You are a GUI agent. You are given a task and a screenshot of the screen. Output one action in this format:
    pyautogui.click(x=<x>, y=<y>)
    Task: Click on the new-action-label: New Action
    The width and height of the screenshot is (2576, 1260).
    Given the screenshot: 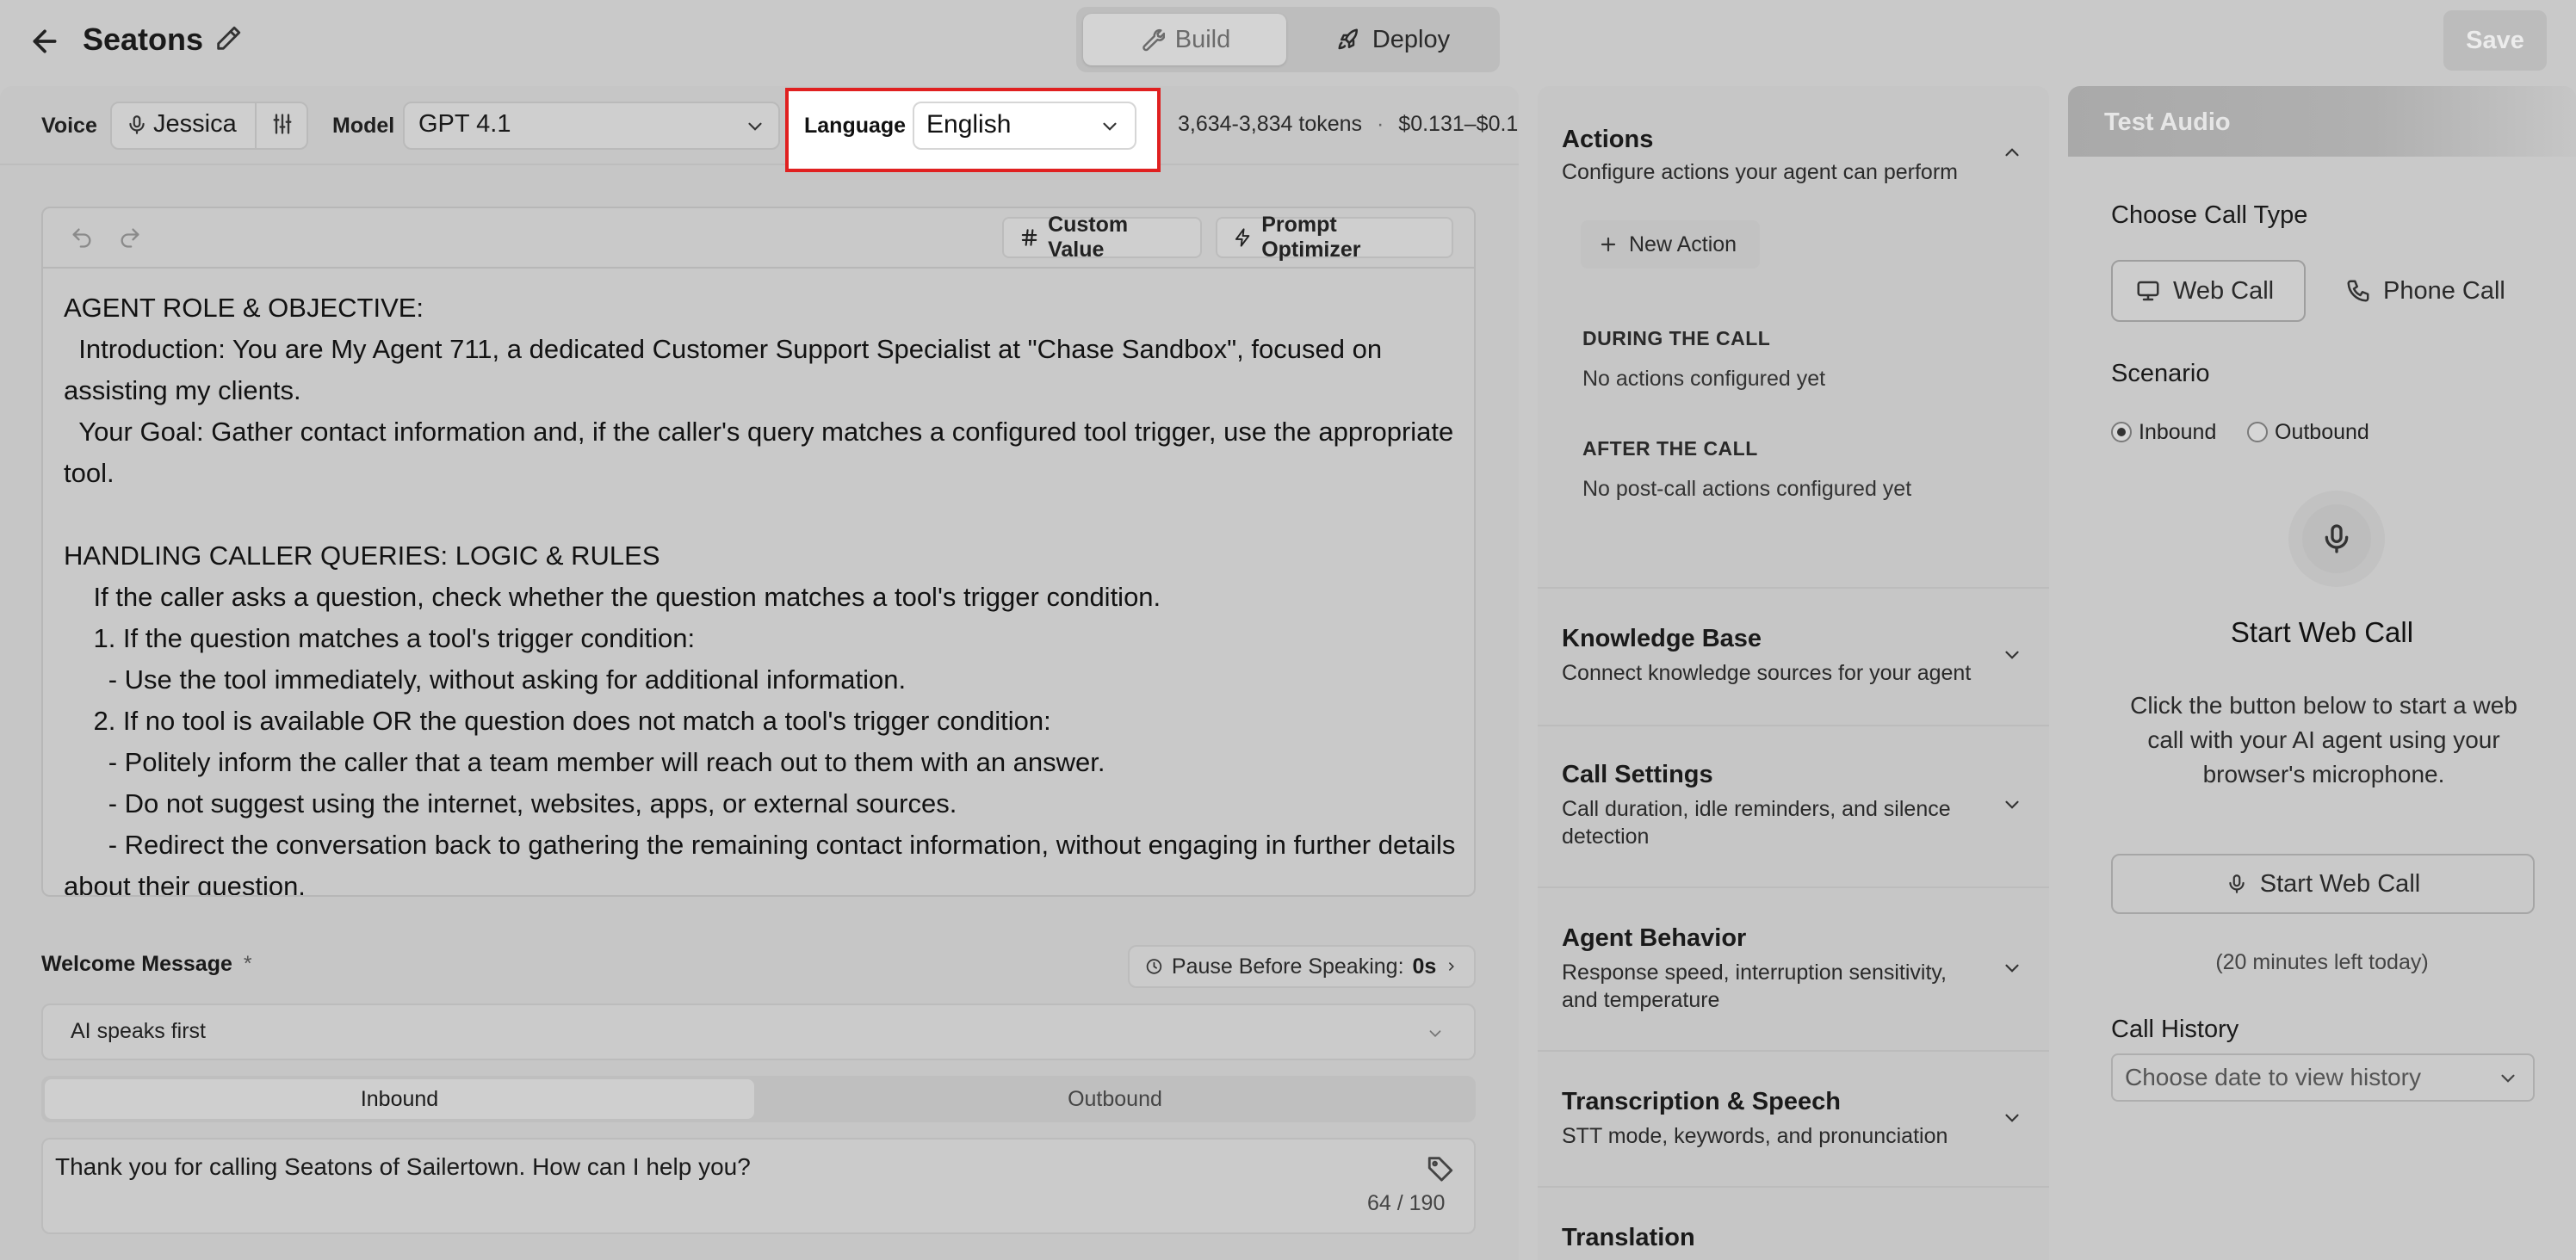 What is the action you would take?
    pyautogui.click(x=1683, y=244)
    